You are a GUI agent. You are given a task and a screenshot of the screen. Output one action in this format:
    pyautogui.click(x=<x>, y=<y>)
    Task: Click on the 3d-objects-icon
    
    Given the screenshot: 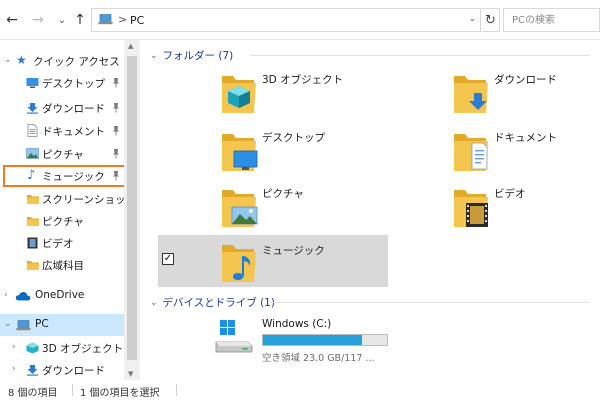 What is the action you would take?
    pyautogui.click(x=32, y=348)
    